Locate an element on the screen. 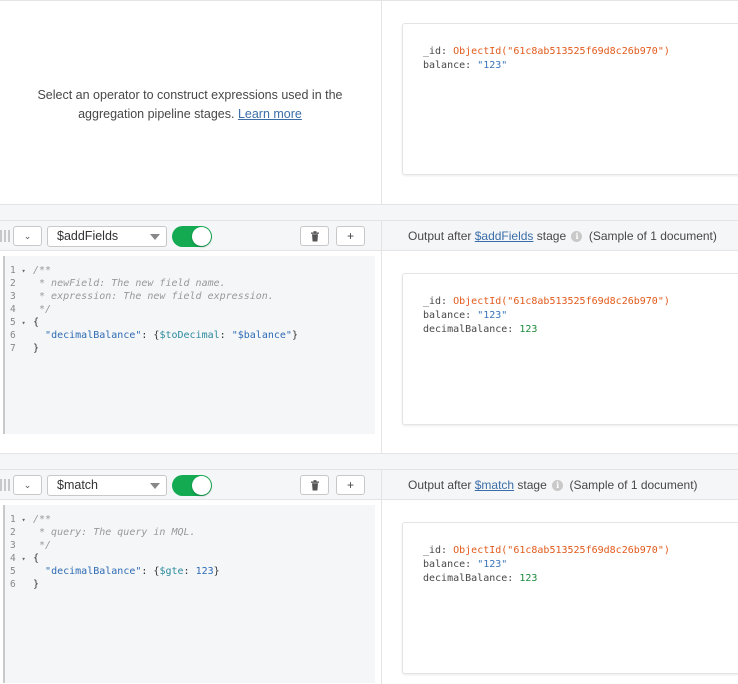 Image resolution: width=738 pixels, height=684 pixels. code-line: 4 */ is located at coordinates (190, 309).